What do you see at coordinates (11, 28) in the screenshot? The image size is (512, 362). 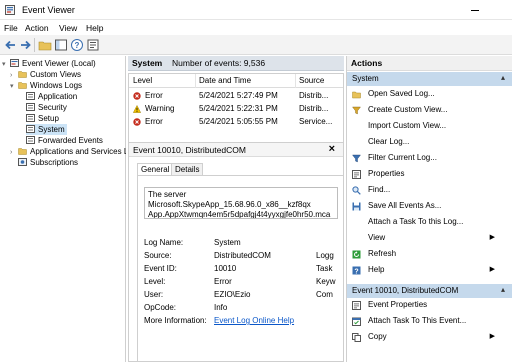 I see `menu-file: File` at bounding box center [11, 28].